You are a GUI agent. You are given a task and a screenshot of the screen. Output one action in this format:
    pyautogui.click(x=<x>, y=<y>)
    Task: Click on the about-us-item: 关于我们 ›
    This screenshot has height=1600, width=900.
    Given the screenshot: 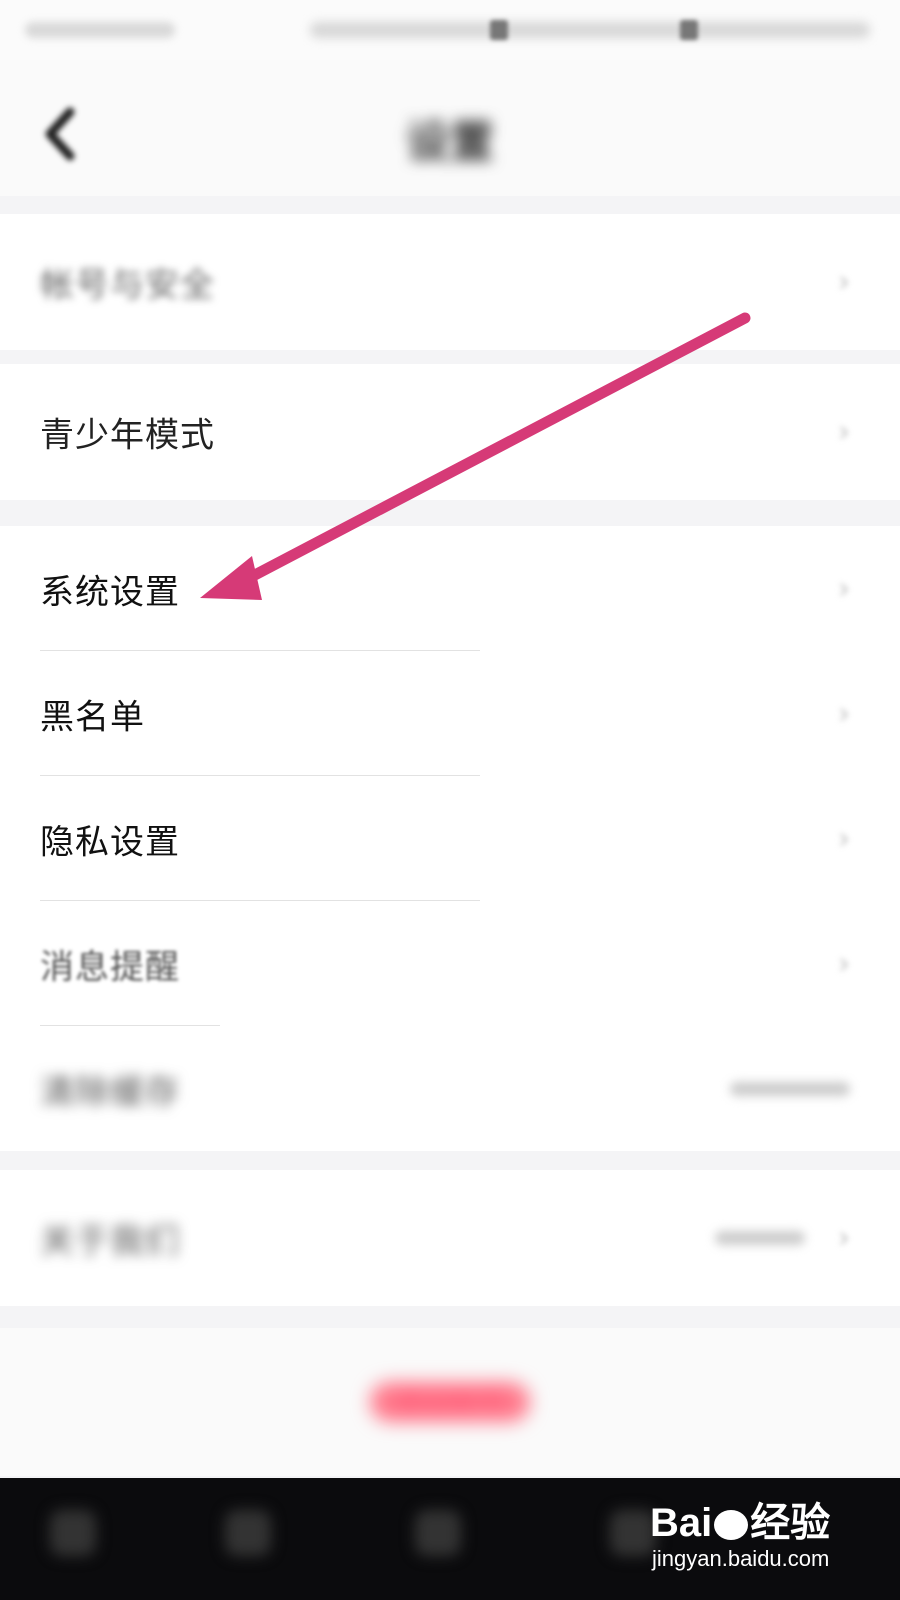 What is the action you would take?
    pyautogui.click(x=450, y=1238)
    